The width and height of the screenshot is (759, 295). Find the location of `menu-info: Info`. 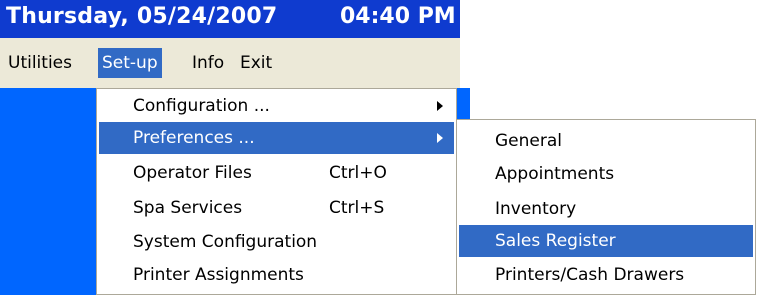

menu-info: Info is located at coordinates (208, 63).